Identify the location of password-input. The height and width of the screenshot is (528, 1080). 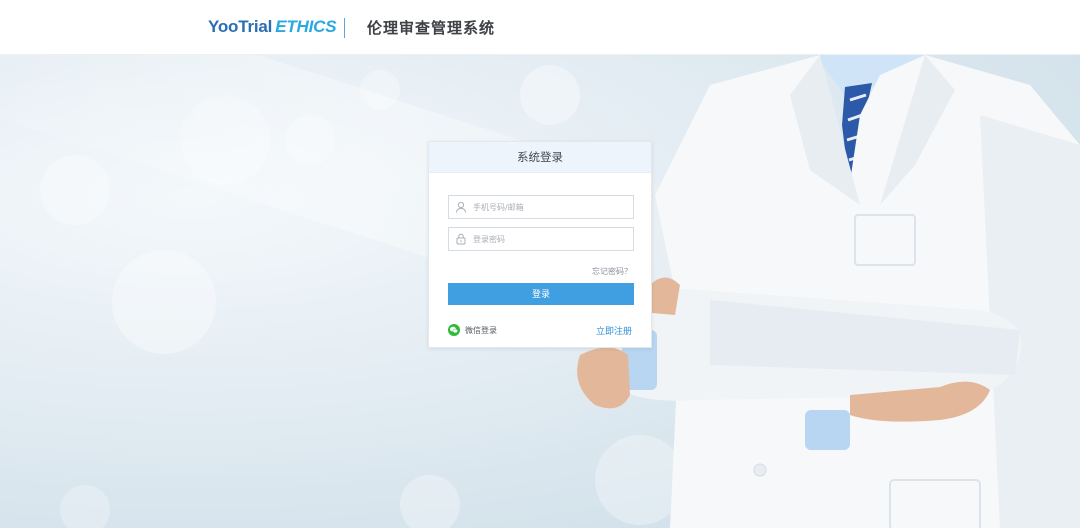
(551, 239).